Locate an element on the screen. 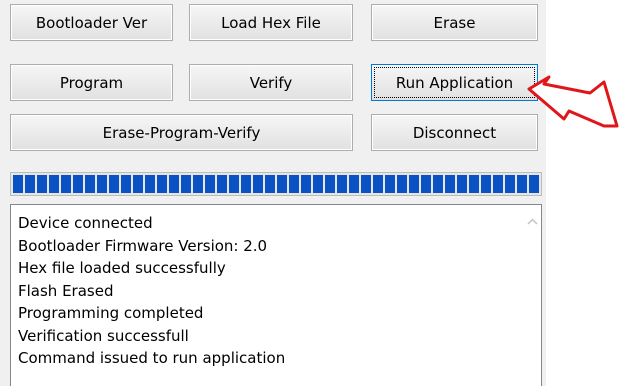  red-arrow-icon is located at coordinates (573, 101).